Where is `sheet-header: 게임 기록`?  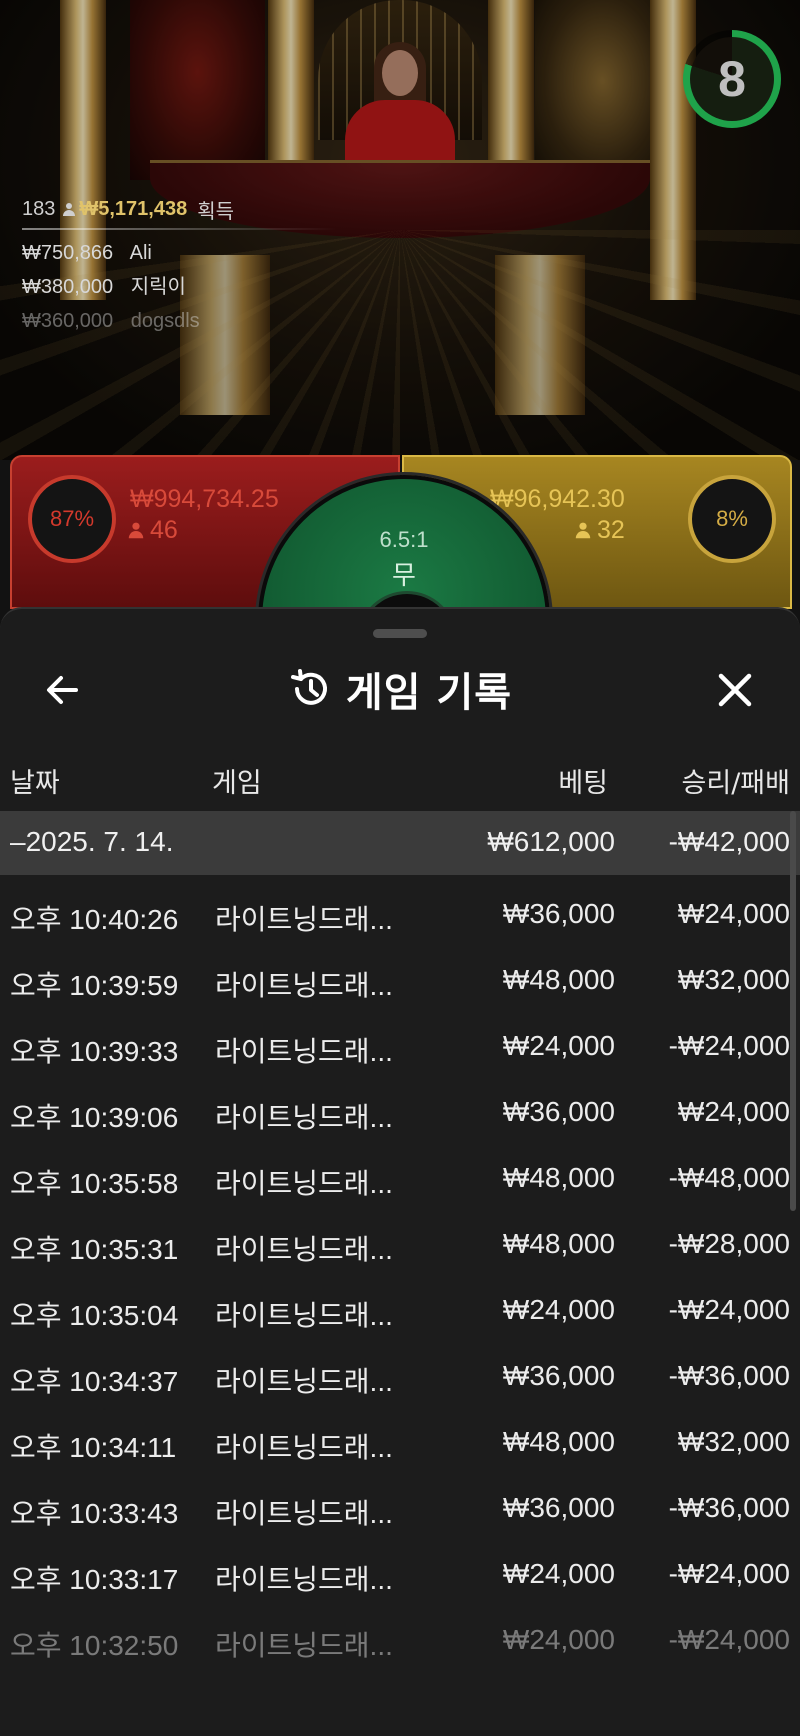 sheet-header: 게임 기록 is located at coordinates (400, 689).